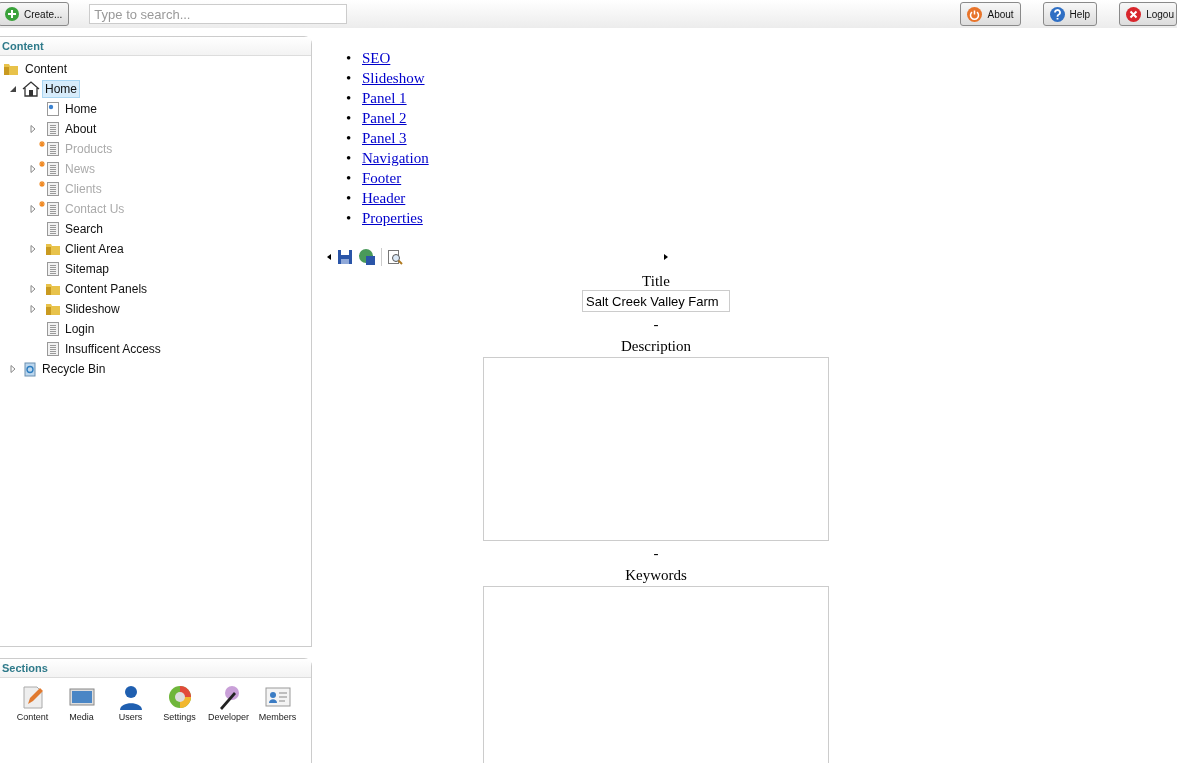 This screenshot has width=1177, height=763. I want to click on toolbar-button: Help, so click(1070, 14).